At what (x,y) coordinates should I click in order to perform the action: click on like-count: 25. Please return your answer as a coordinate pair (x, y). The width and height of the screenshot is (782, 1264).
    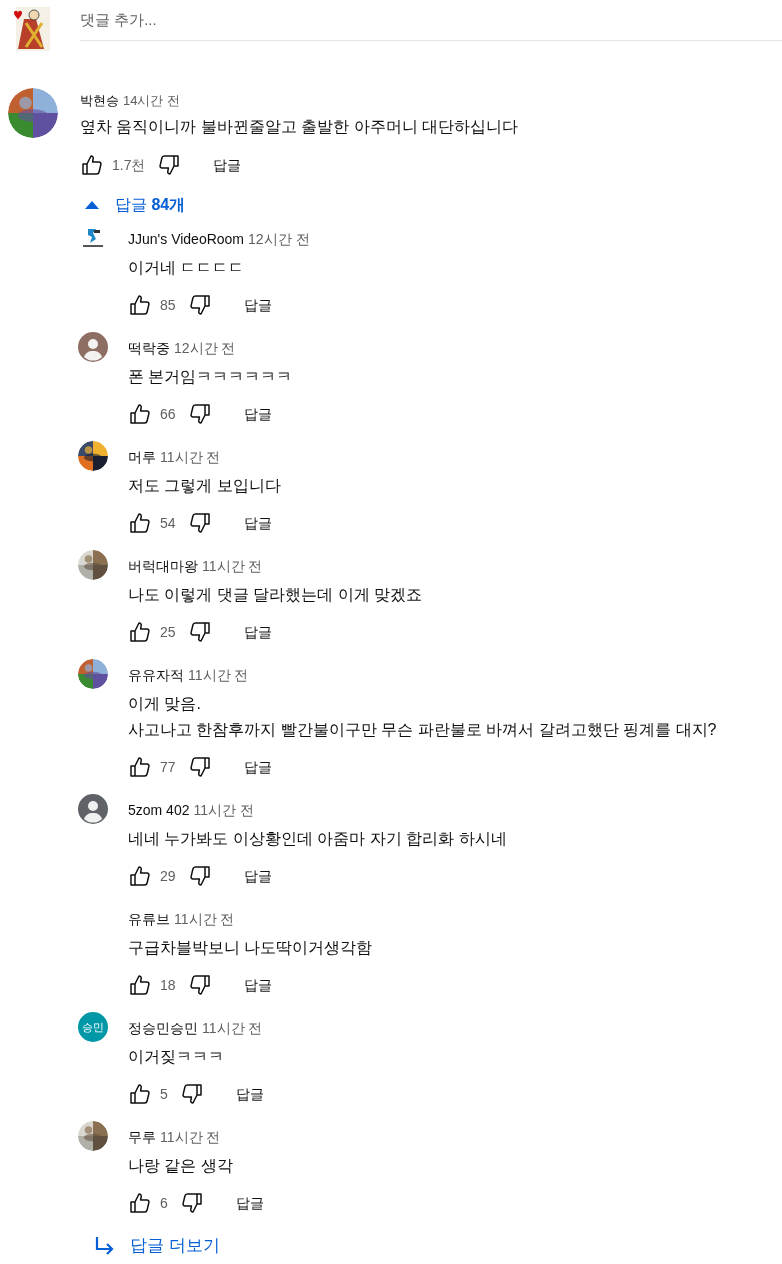
    Looking at the image, I should click on (168, 632).